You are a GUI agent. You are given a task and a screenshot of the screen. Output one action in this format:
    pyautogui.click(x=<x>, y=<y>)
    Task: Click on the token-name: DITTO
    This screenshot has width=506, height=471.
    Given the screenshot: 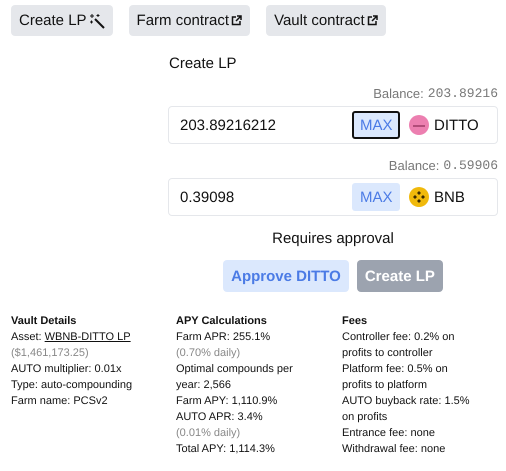 What is the action you would take?
    pyautogui.click(x=456, y=125)
    